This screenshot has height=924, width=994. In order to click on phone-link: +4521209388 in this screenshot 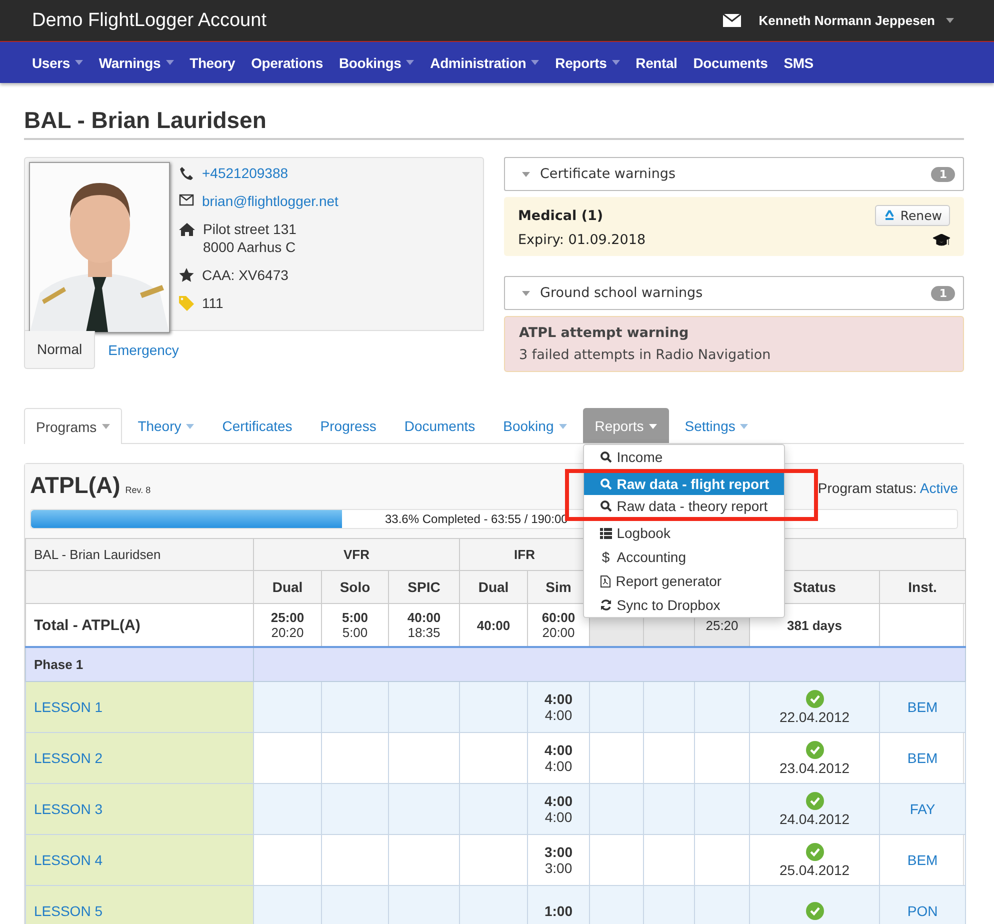, I will do `click(245, 173)`.